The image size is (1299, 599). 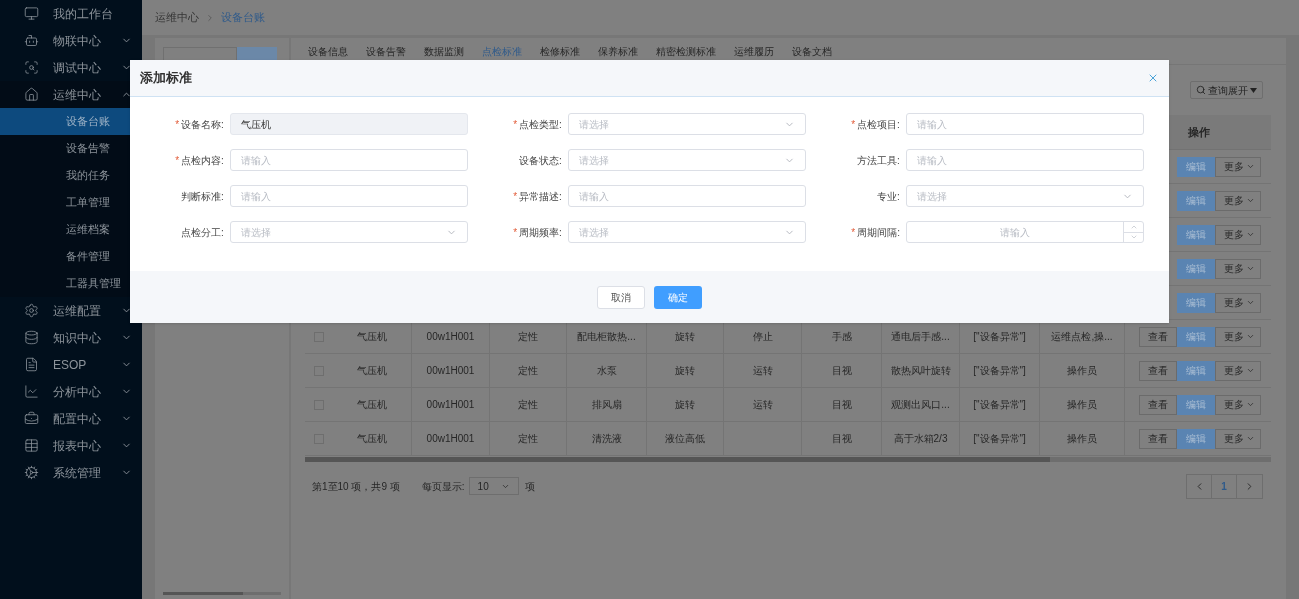 I want to click on tab: 设备文档, so click(x=812, y=51).